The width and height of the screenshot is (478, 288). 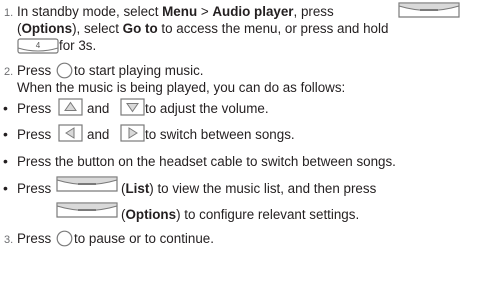 What do you see at coordinates (90, 11) in the screenshot?
I see `text: In standby mode, select` at bounding box center [90, 11].